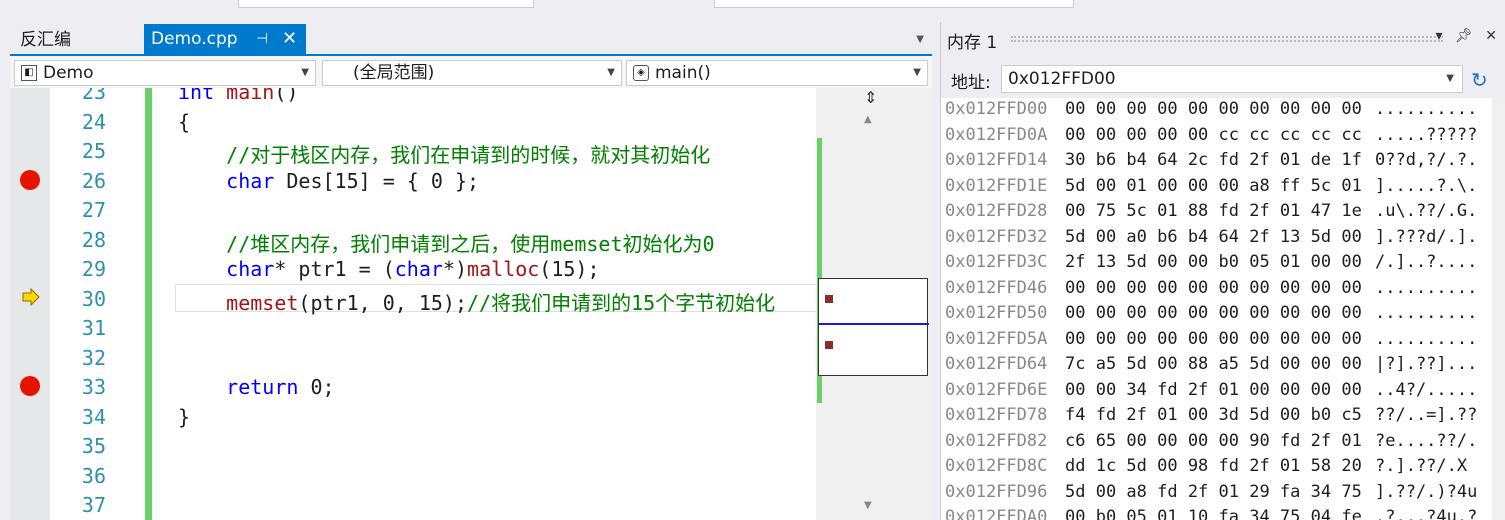 The height and width of the screenshot is (520, 1505). Describe the element at coordinates (870, 97) in the screenshot. I see `split-icon: ⇕` at that location.